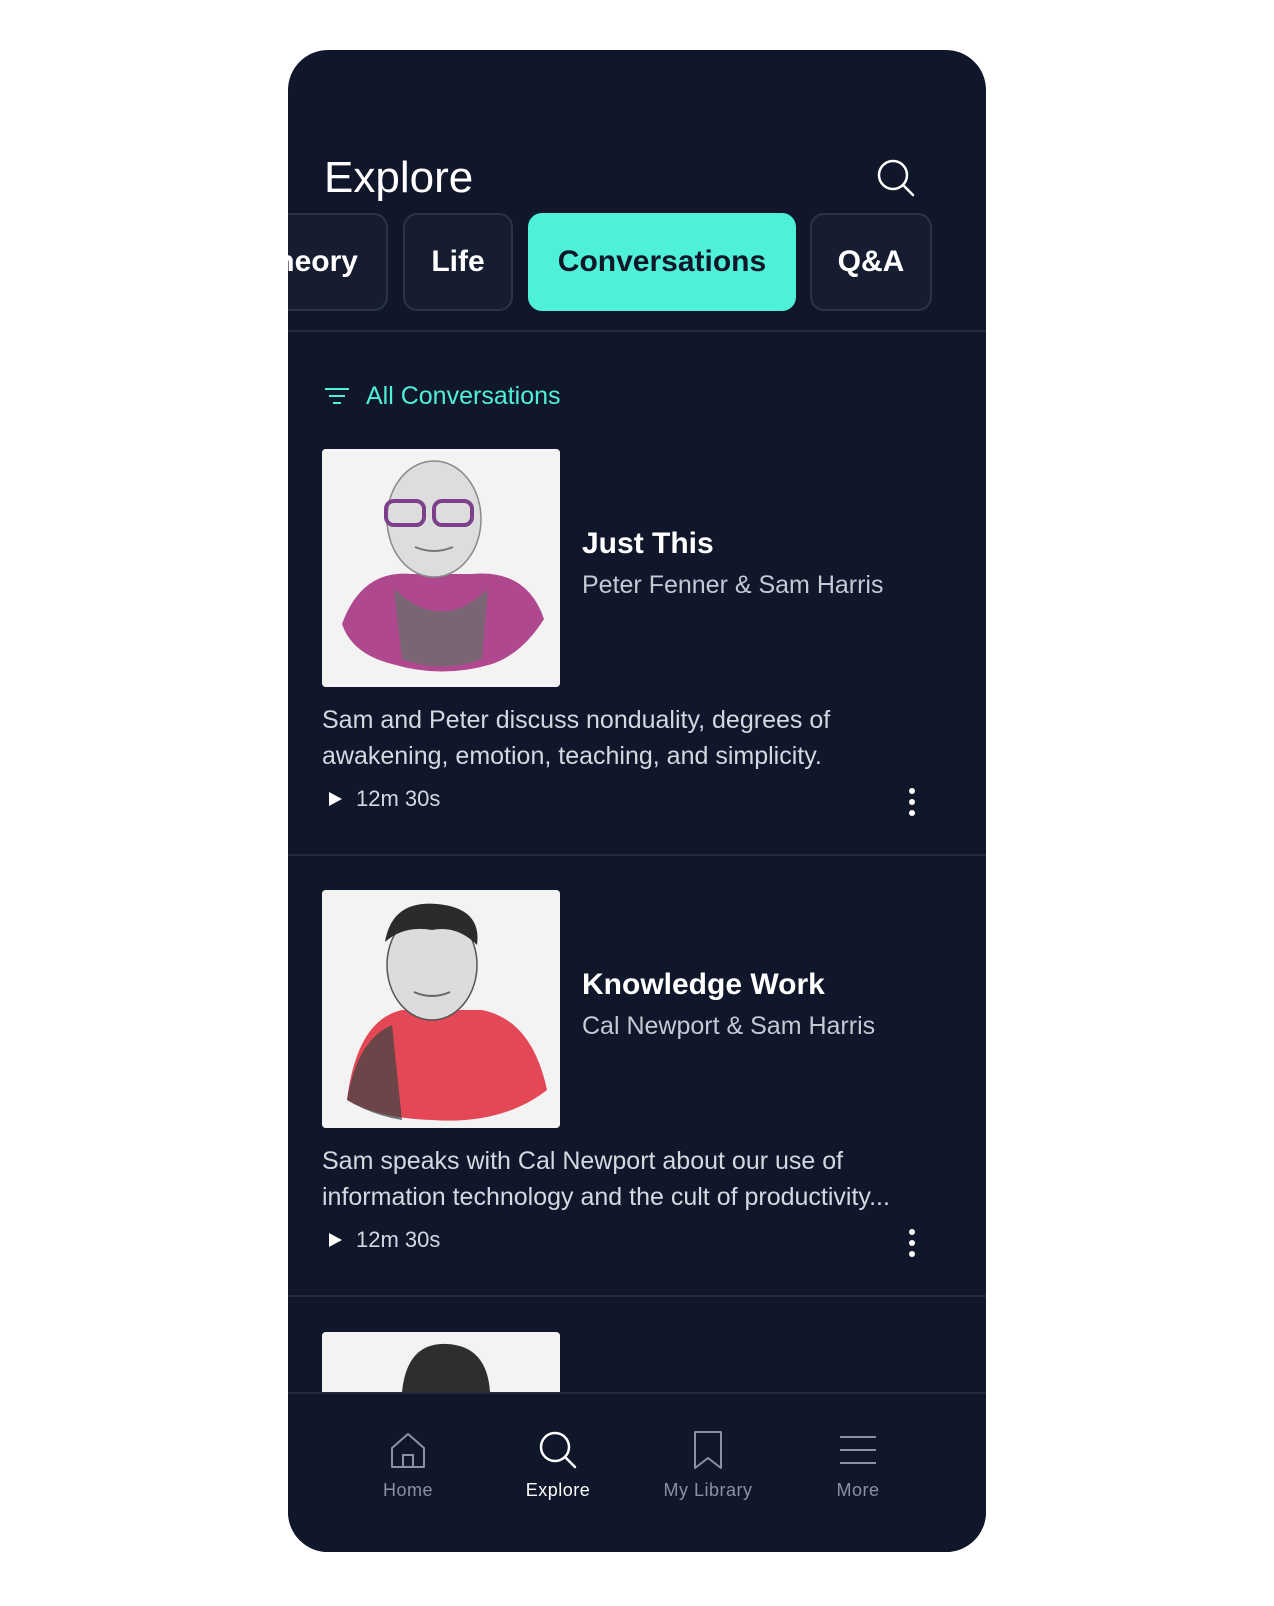 The image size is (1274, 1606). What do you see at coordinates (337, 396) in the screenshot?
I see `filter-icon` at bounding box center [337, 396].